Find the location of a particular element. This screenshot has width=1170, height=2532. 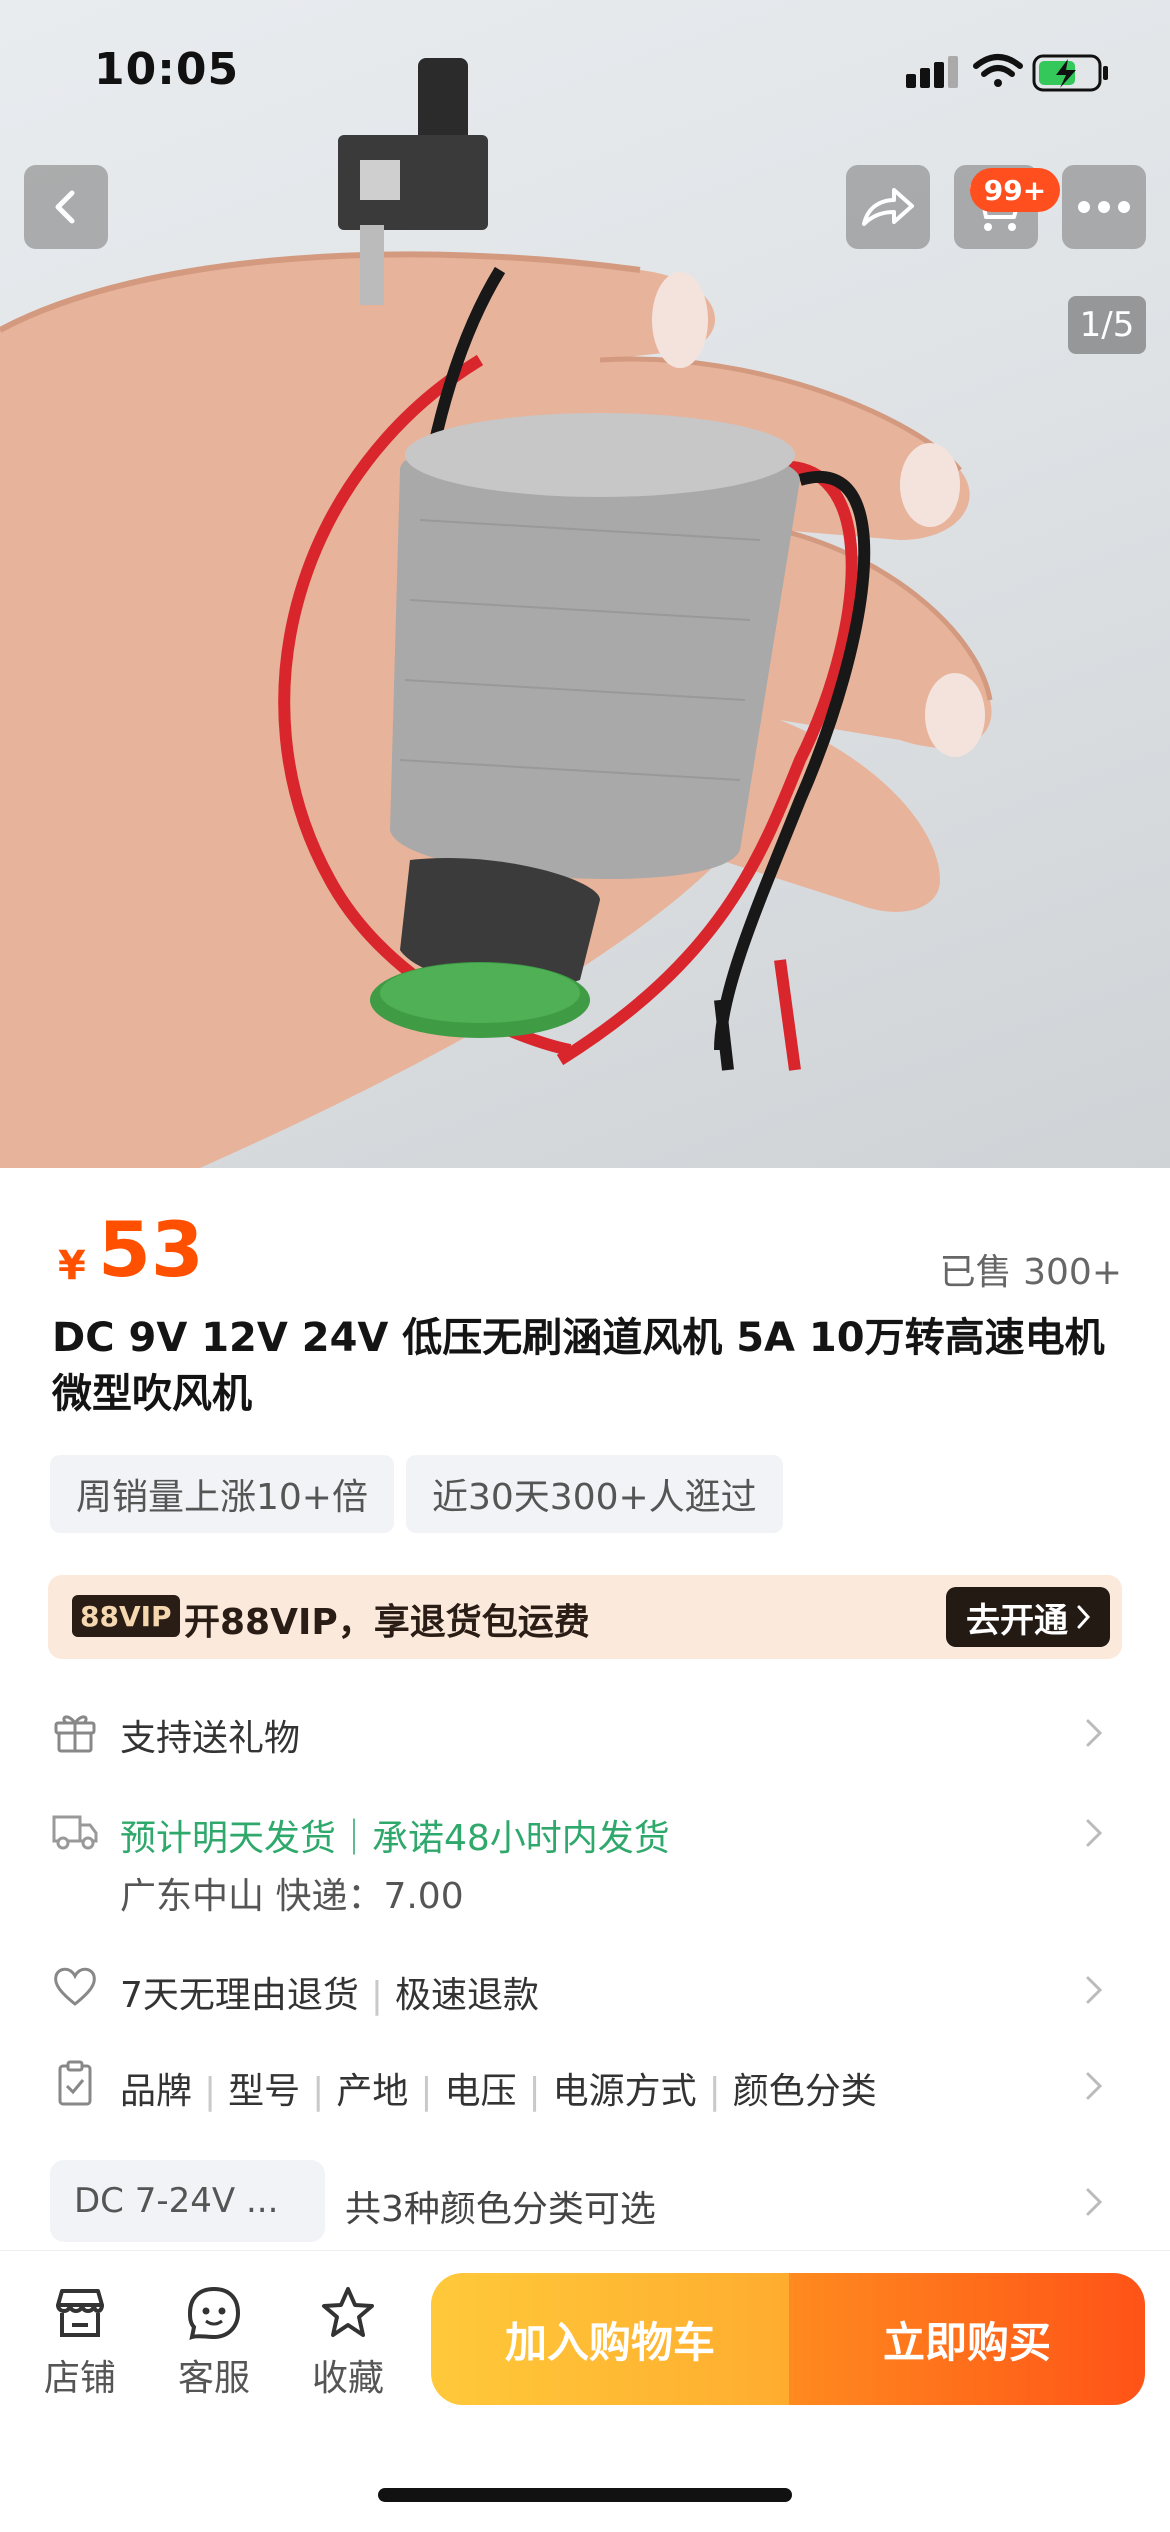

vip-banner: 88VIP 开88VIP，享退货包运费 去开通 is located at coordinates (585, 1617).